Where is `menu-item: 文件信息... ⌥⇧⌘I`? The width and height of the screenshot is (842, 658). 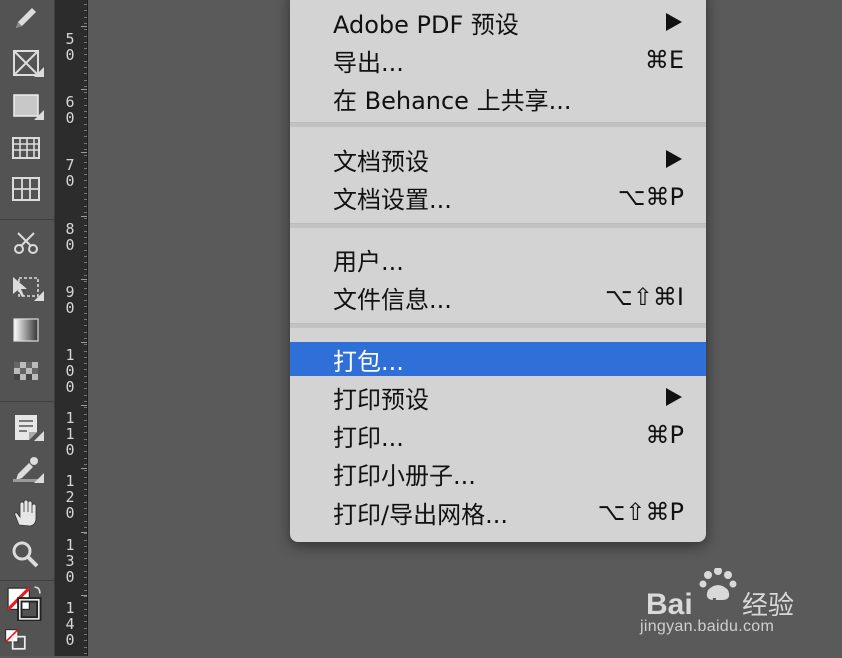 menu-item: 文件信息... ⌥⇧⌘I is located at coordinates (498, 297).